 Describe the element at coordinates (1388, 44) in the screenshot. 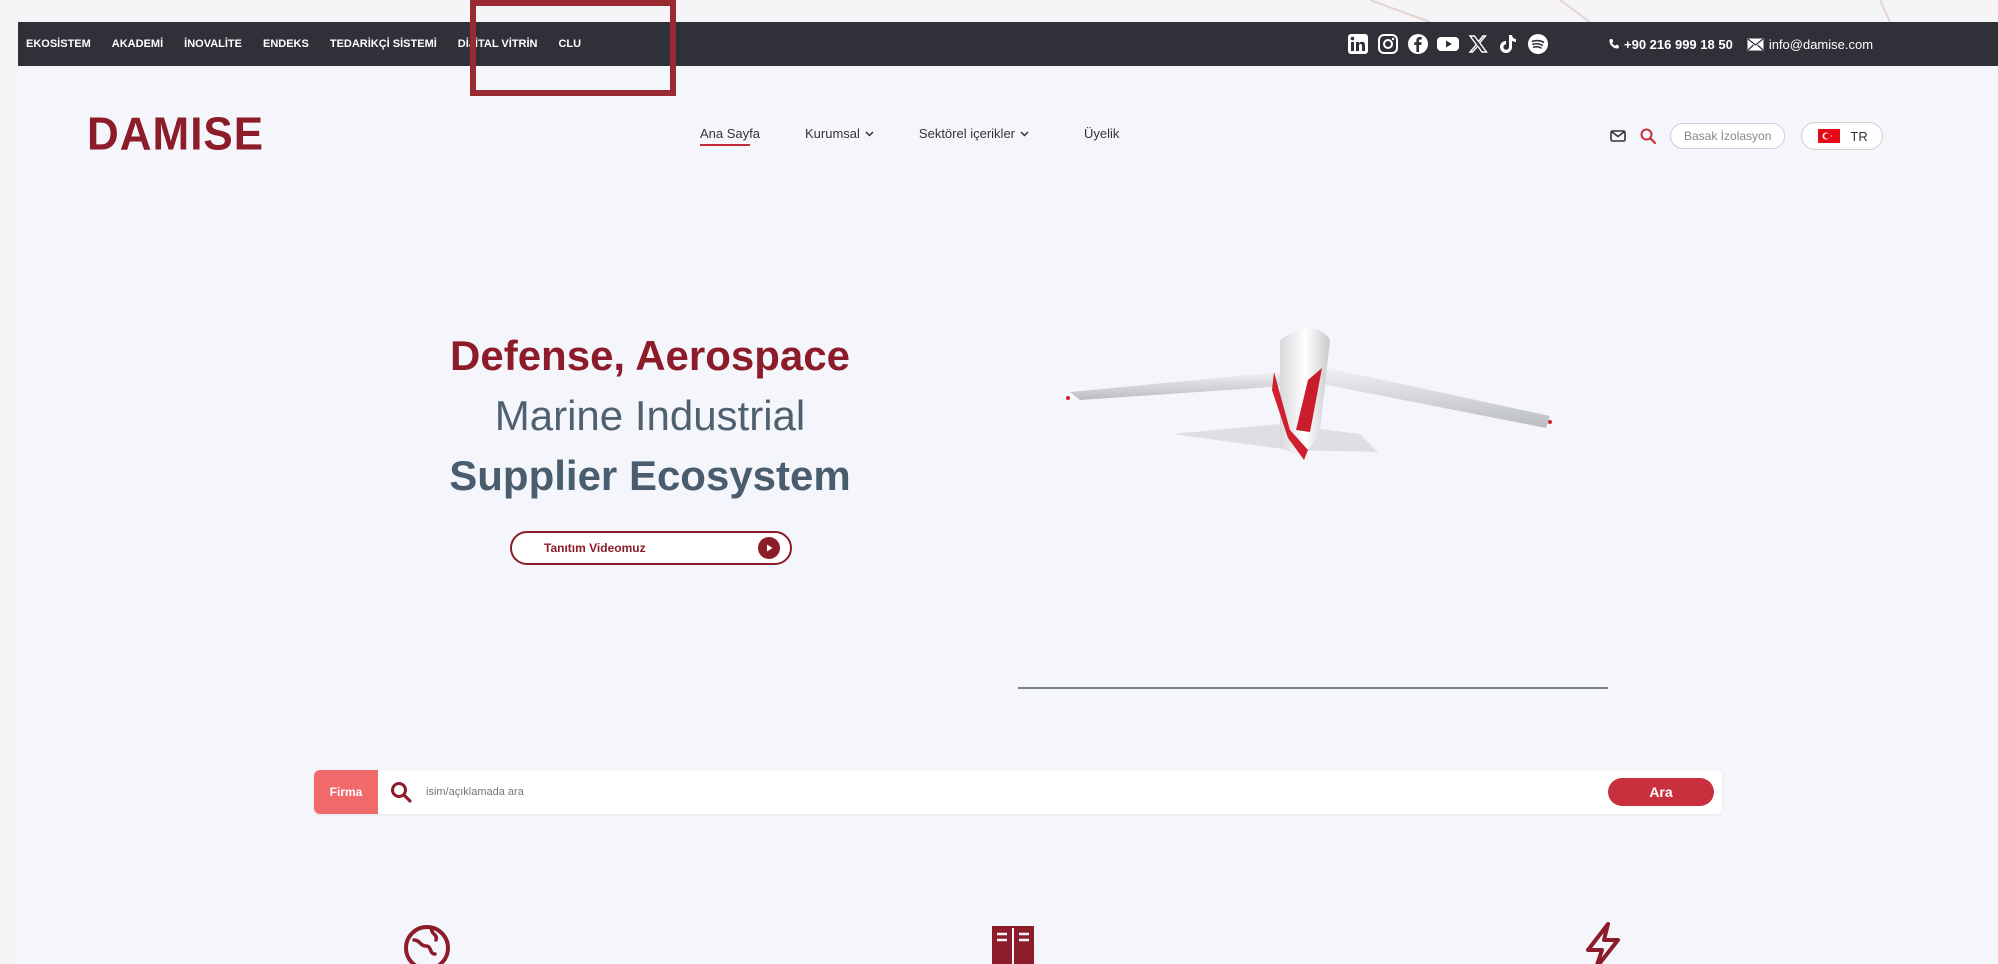

I see `instagram-icon` at that location.